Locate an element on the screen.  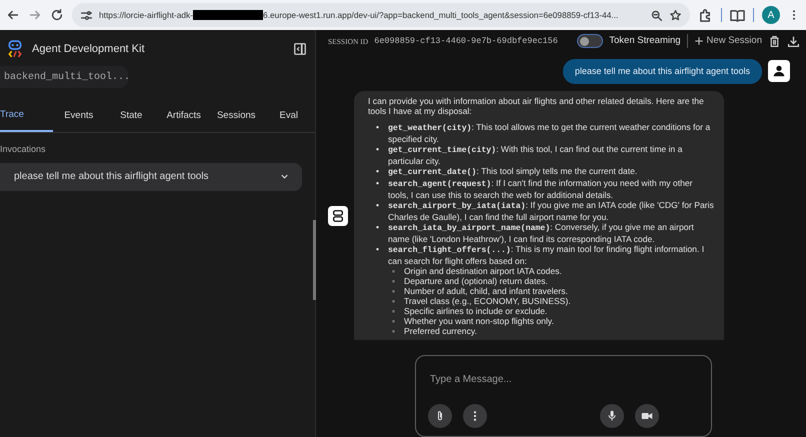
sidebar-toggle-icon is located at coordinates (300, 49).